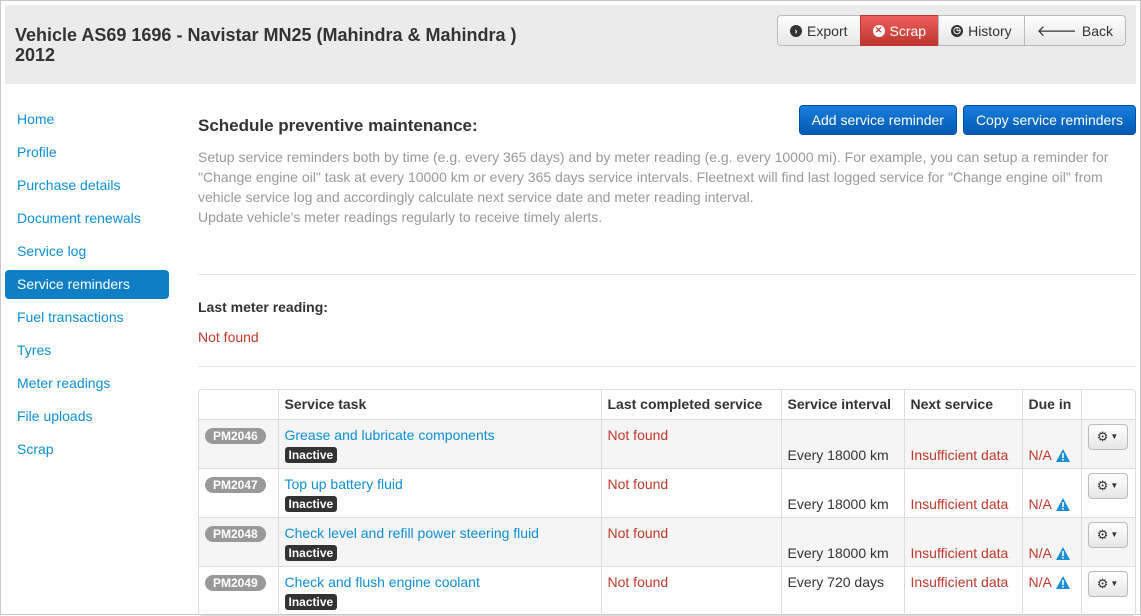  What do you see at coordinates (338, 125) in the screenshot?
I see `section-heading: Schedule preventive maintenance:` at bounding box center [338, 125].